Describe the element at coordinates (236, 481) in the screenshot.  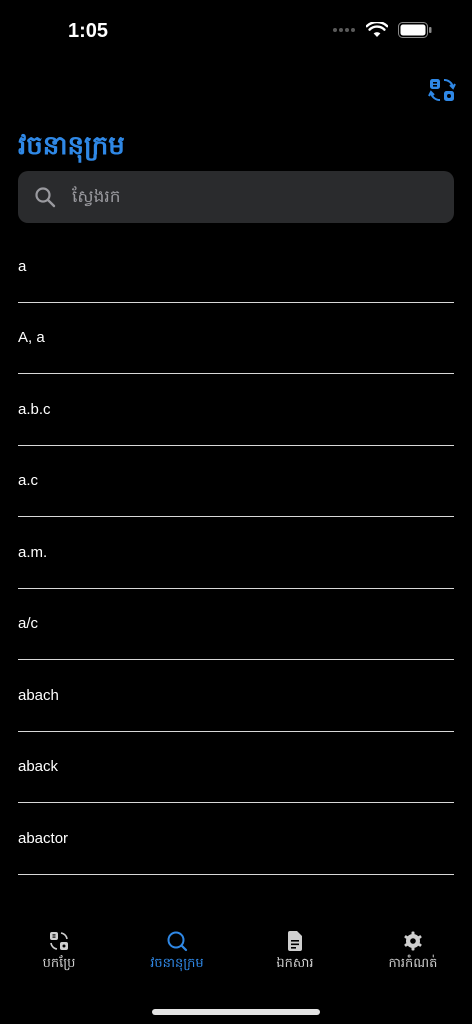
I see `list-item: a.c` at that location.